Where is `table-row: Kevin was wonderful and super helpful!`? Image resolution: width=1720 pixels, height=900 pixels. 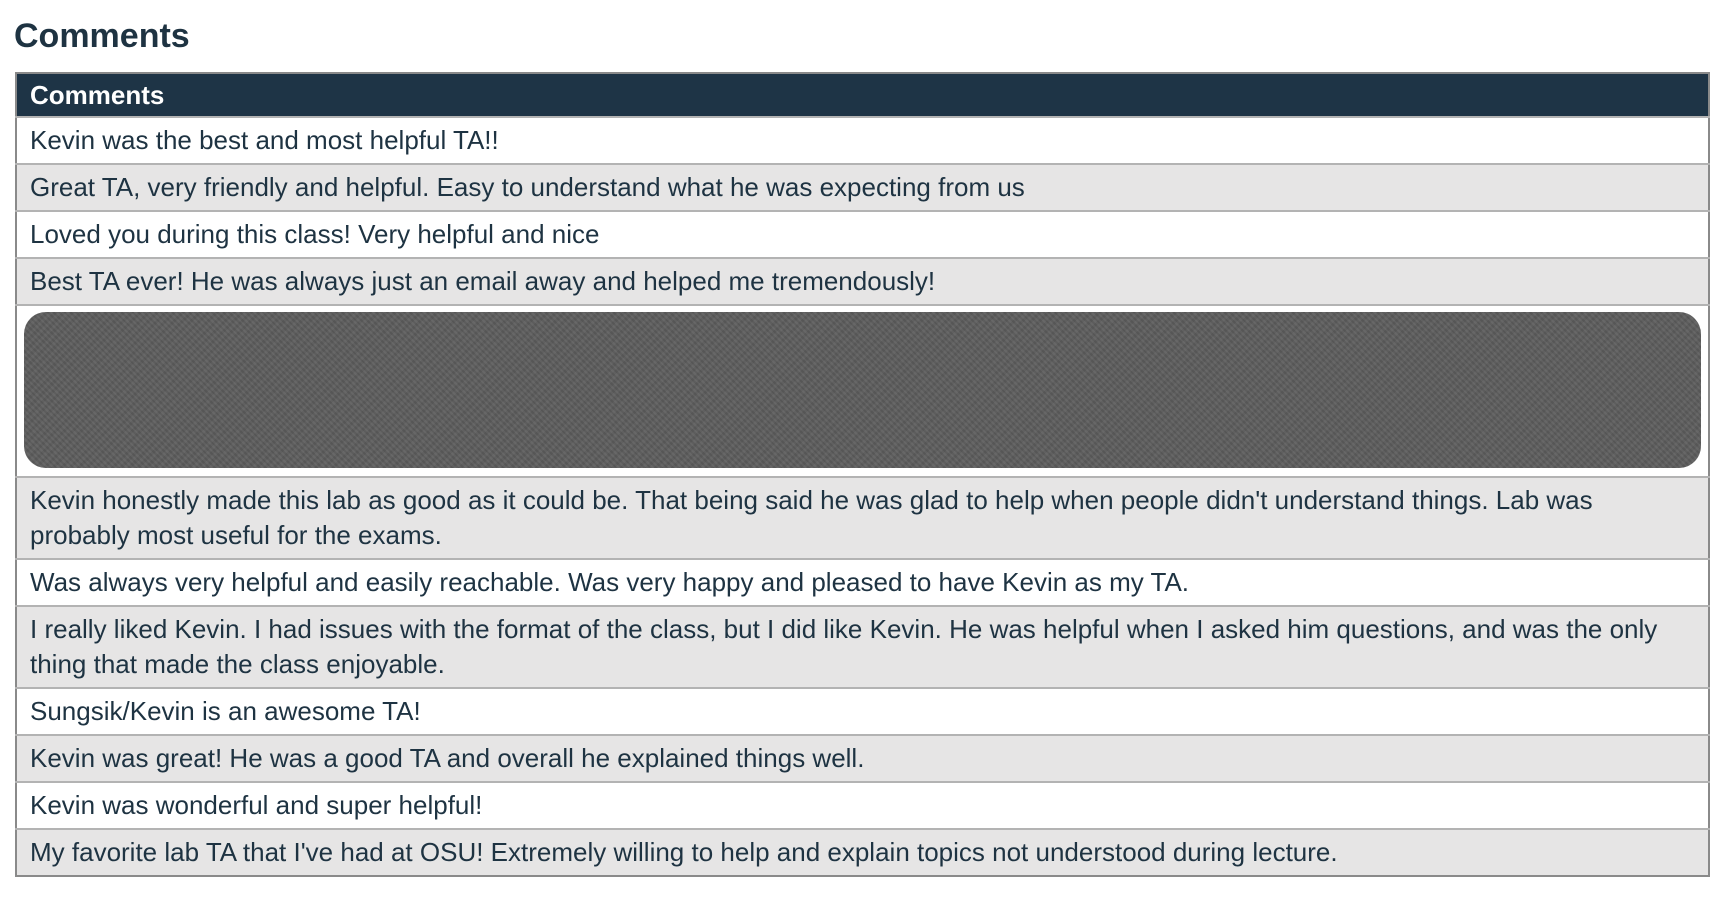
table-row: Kevin was wonderful and super helpful! is located at coordinates (862, 805).